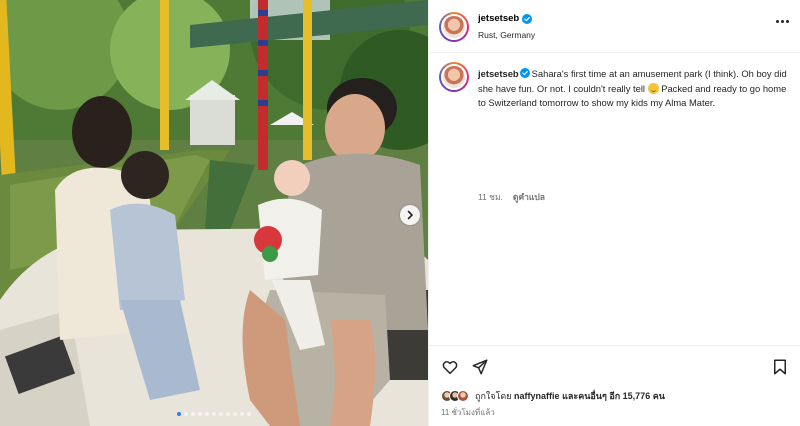  Describe the element at coordinates (506, 35) in the screenshot. I see `location: Rust, Germany` at that location.